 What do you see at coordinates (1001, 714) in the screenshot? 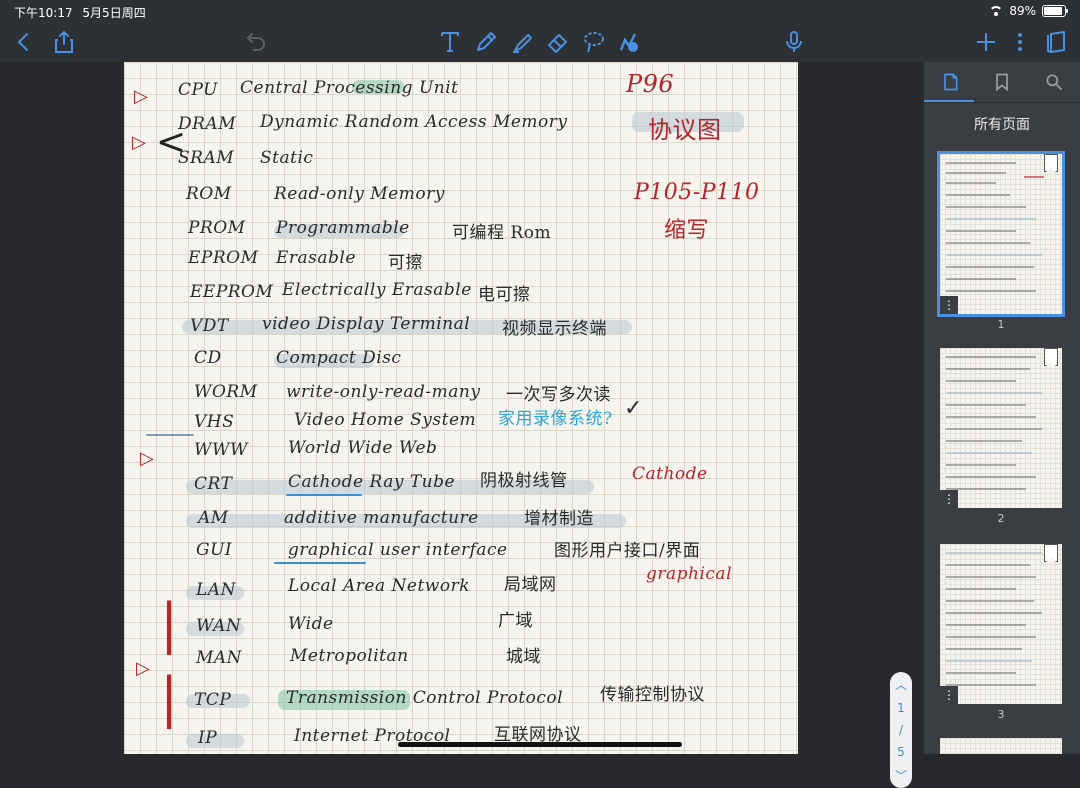
I see `thumbnail-number: 3` at bounding box center [1001, 714].